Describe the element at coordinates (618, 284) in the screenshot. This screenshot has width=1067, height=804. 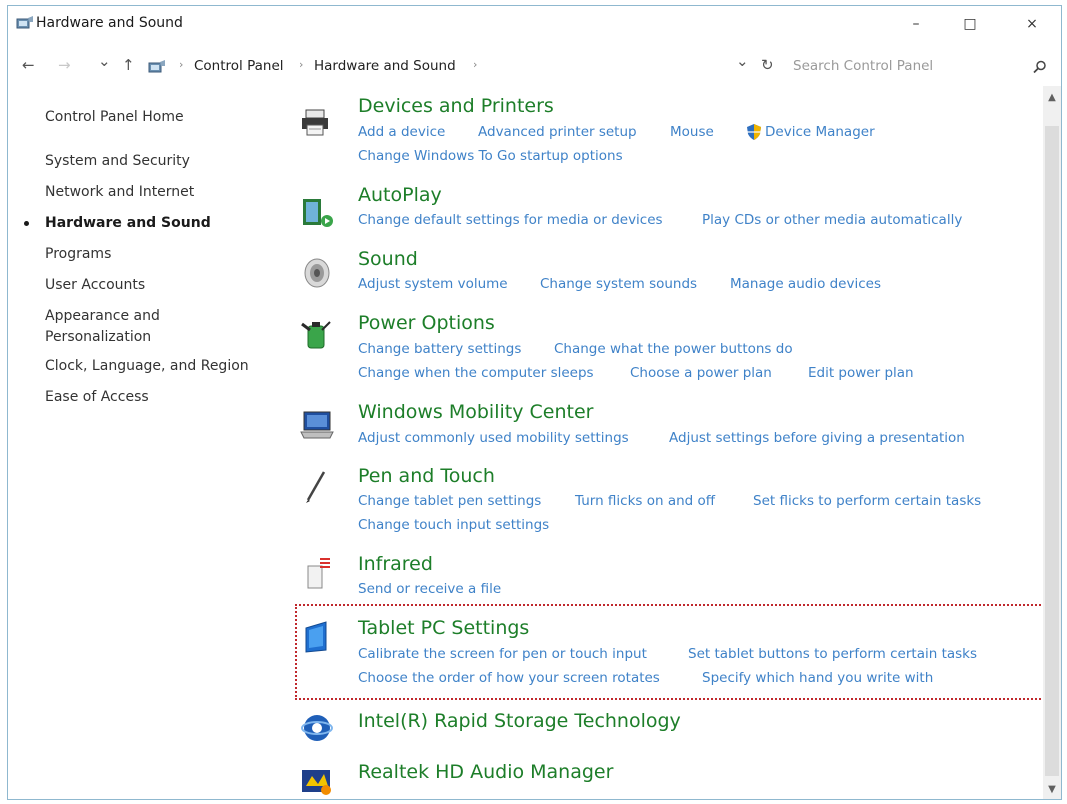
I see `link-change-system-sounds: Change system sounds` at that location.